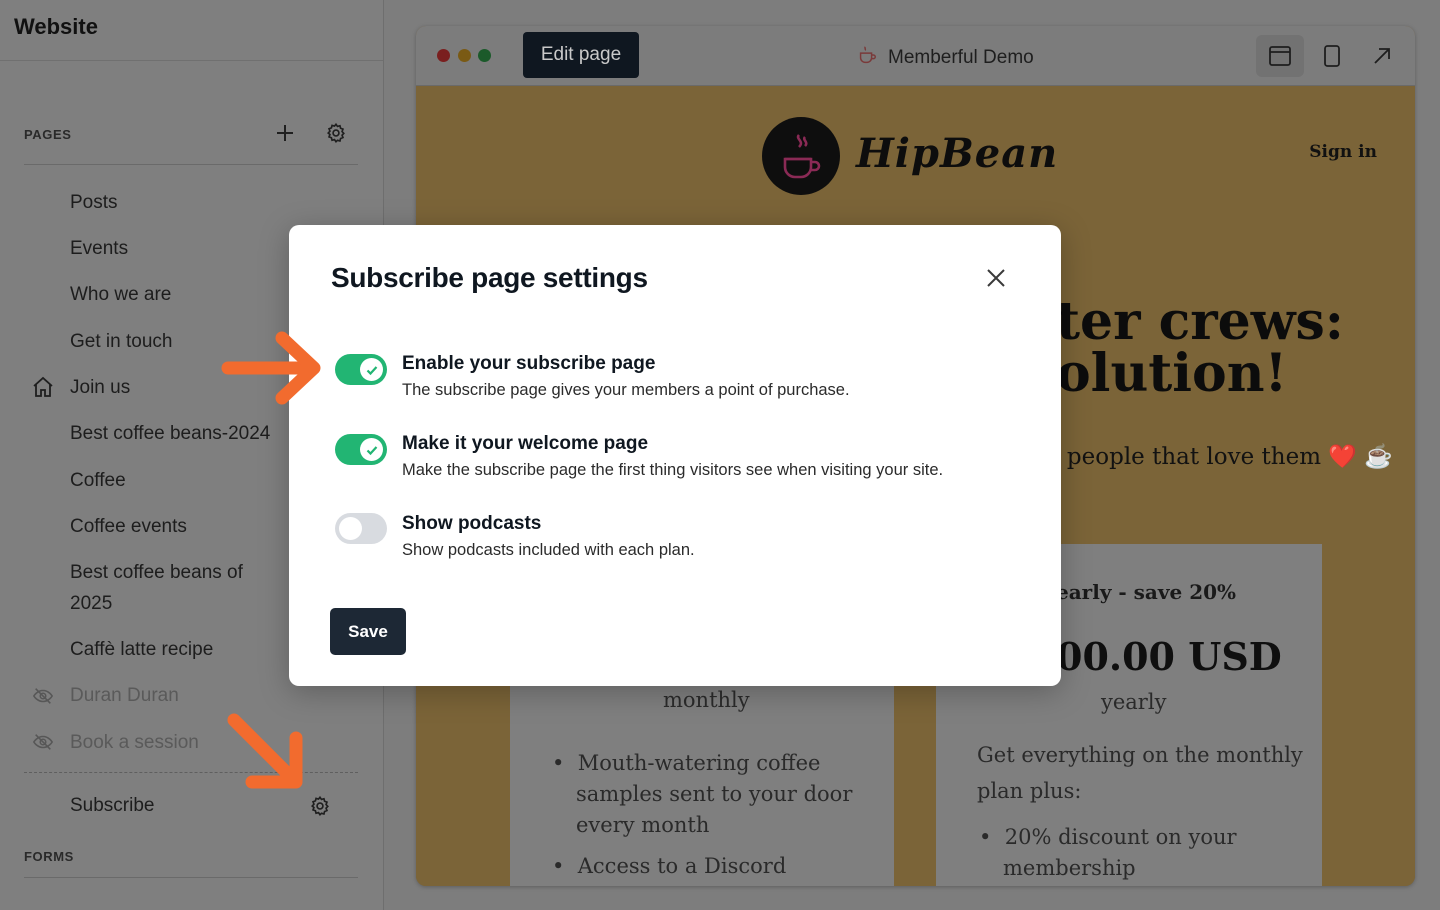 The image size is (1440, 910). Describe the element at coordinates (489, 277) in the screenshot. I see `modal-title: Subscribe page settings` at that location.